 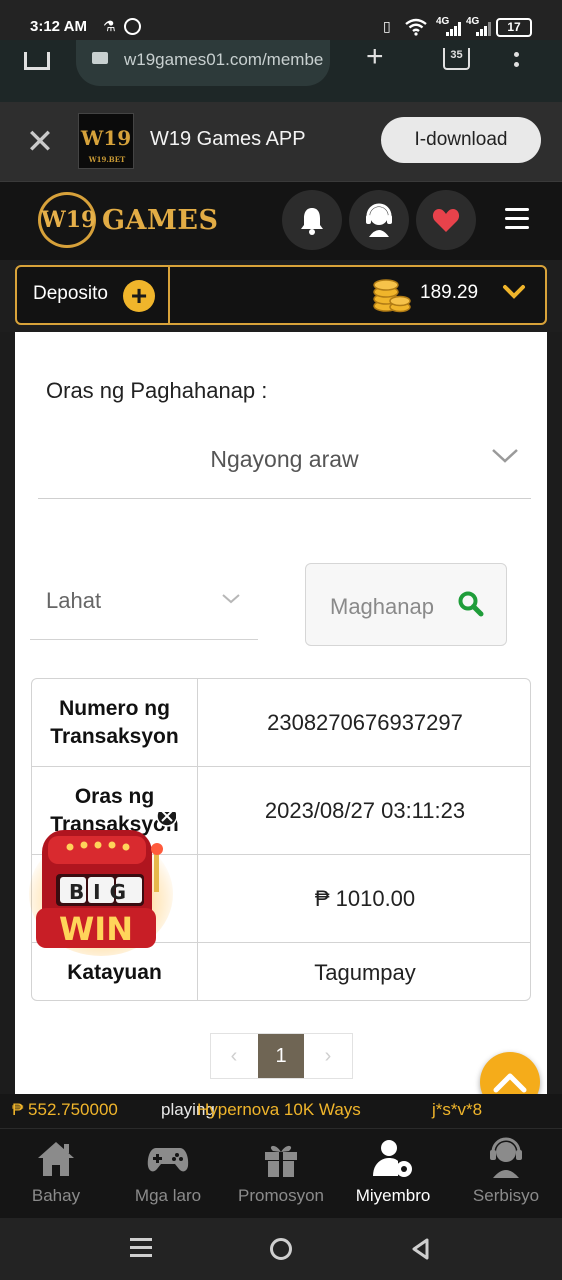 What do you see at coordinates (449, 292) in the screenshot?
I see `wallet-balance: 189.29` at bounding box center [449, 292].